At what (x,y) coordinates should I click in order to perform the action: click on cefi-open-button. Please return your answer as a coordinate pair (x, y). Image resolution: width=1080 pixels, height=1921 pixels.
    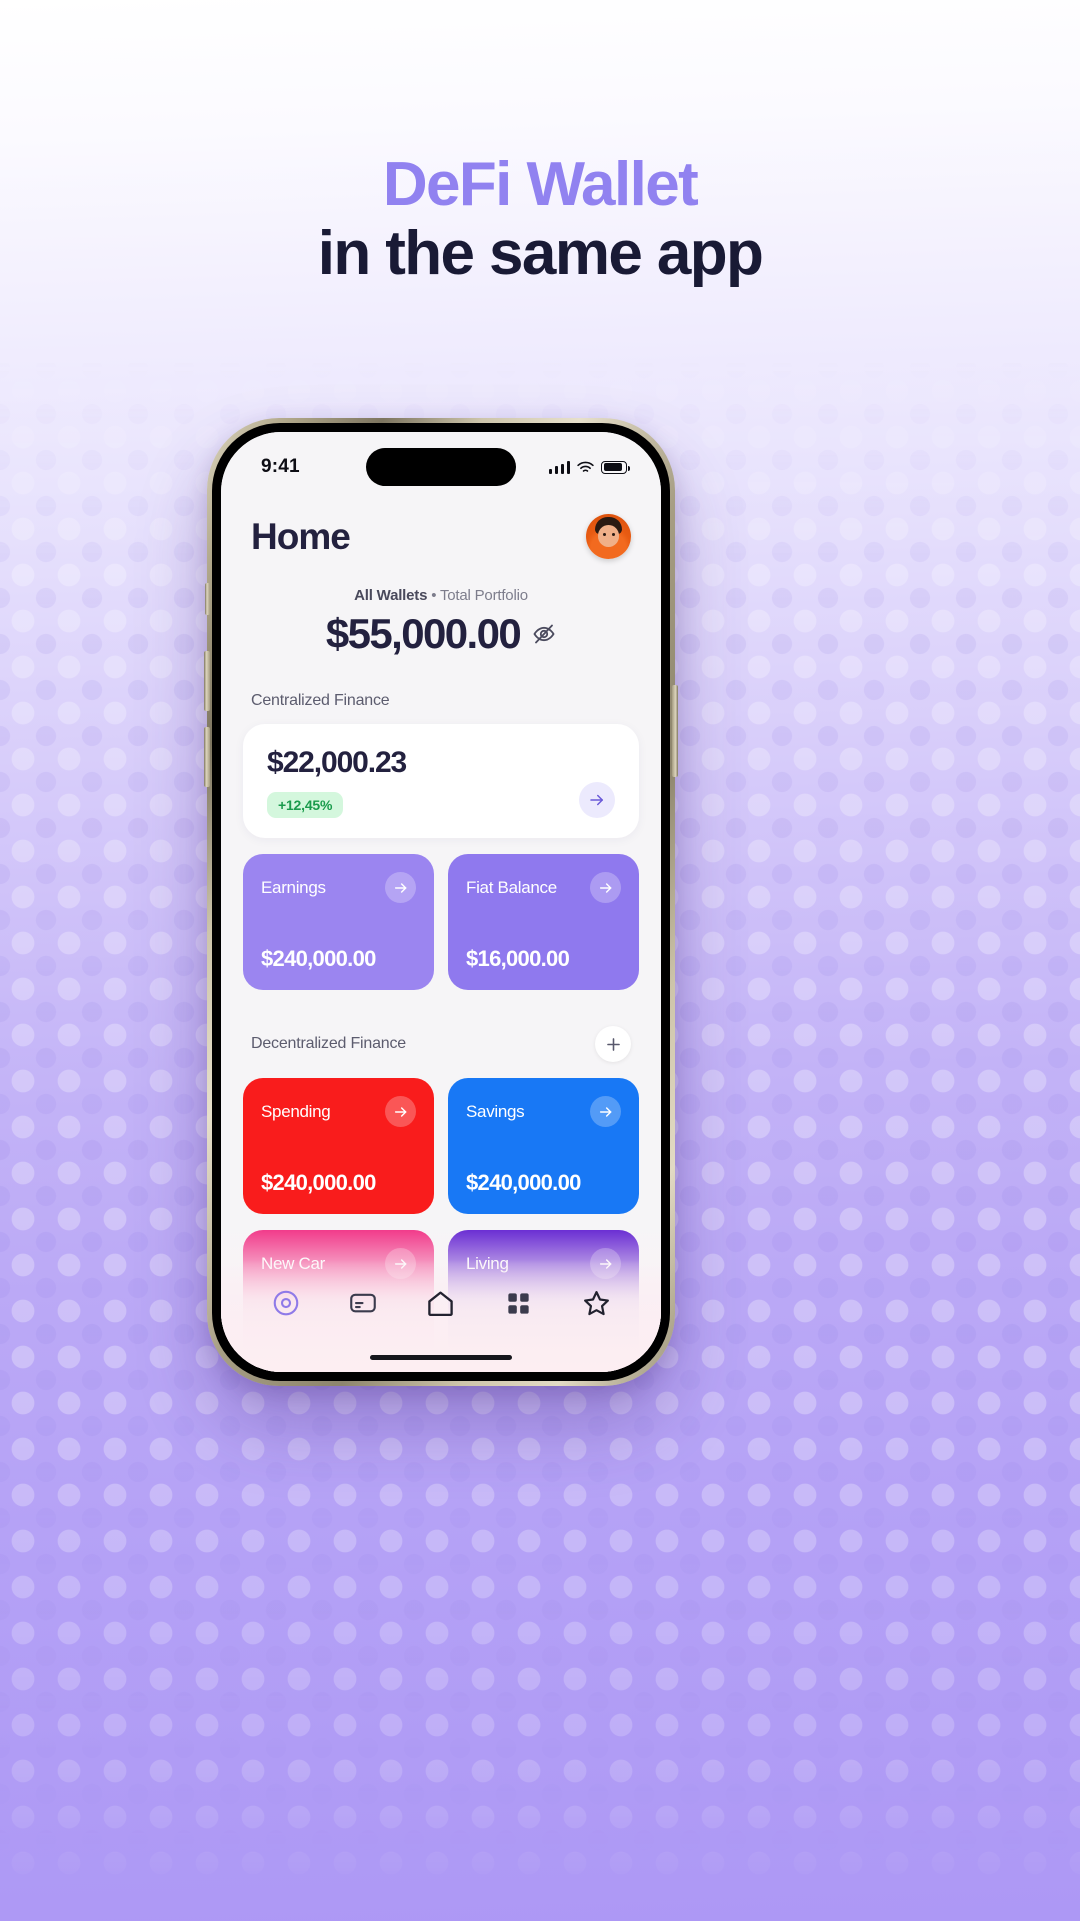
    Looking at the image, I should click on (597, 800).